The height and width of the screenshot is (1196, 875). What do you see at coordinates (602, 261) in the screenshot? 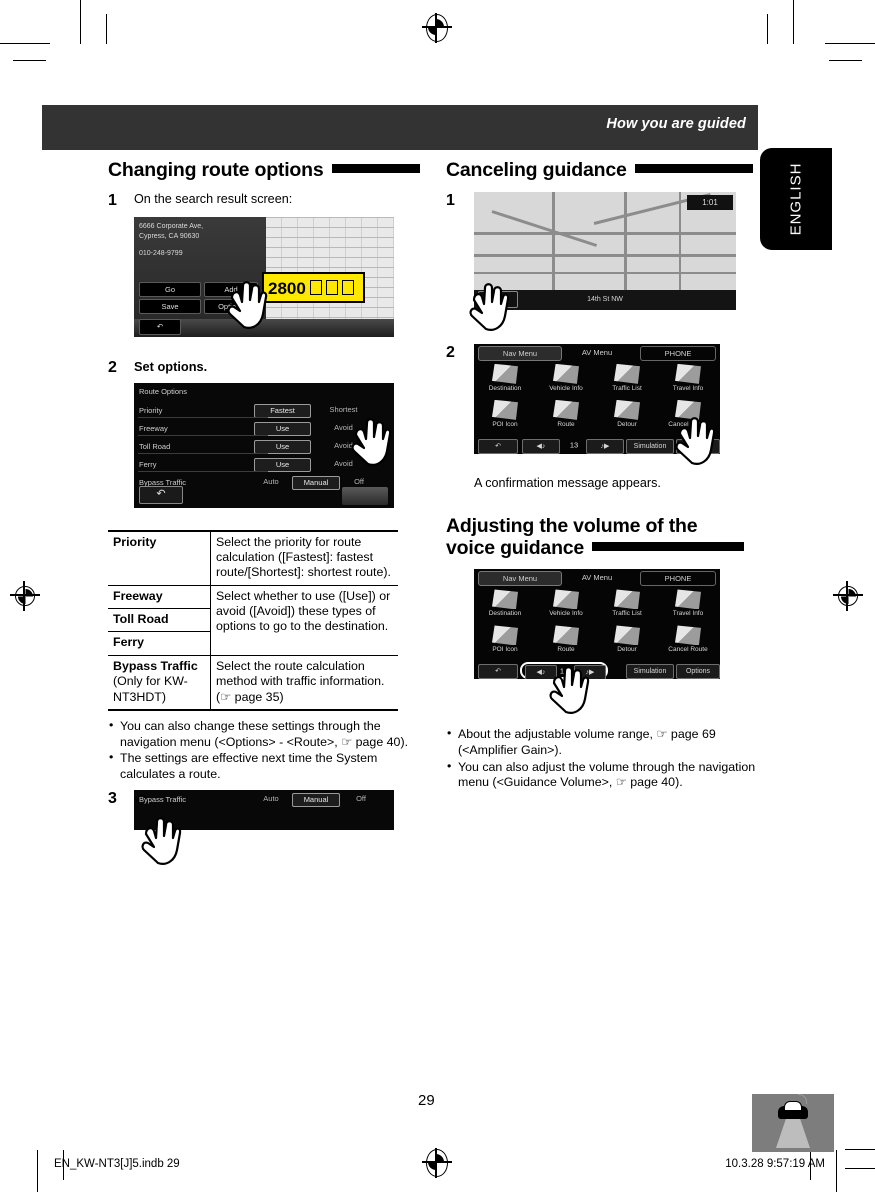
I see `right-step-1: 1 1:01 14th St NW Menu` at bounding box center [602, 261].